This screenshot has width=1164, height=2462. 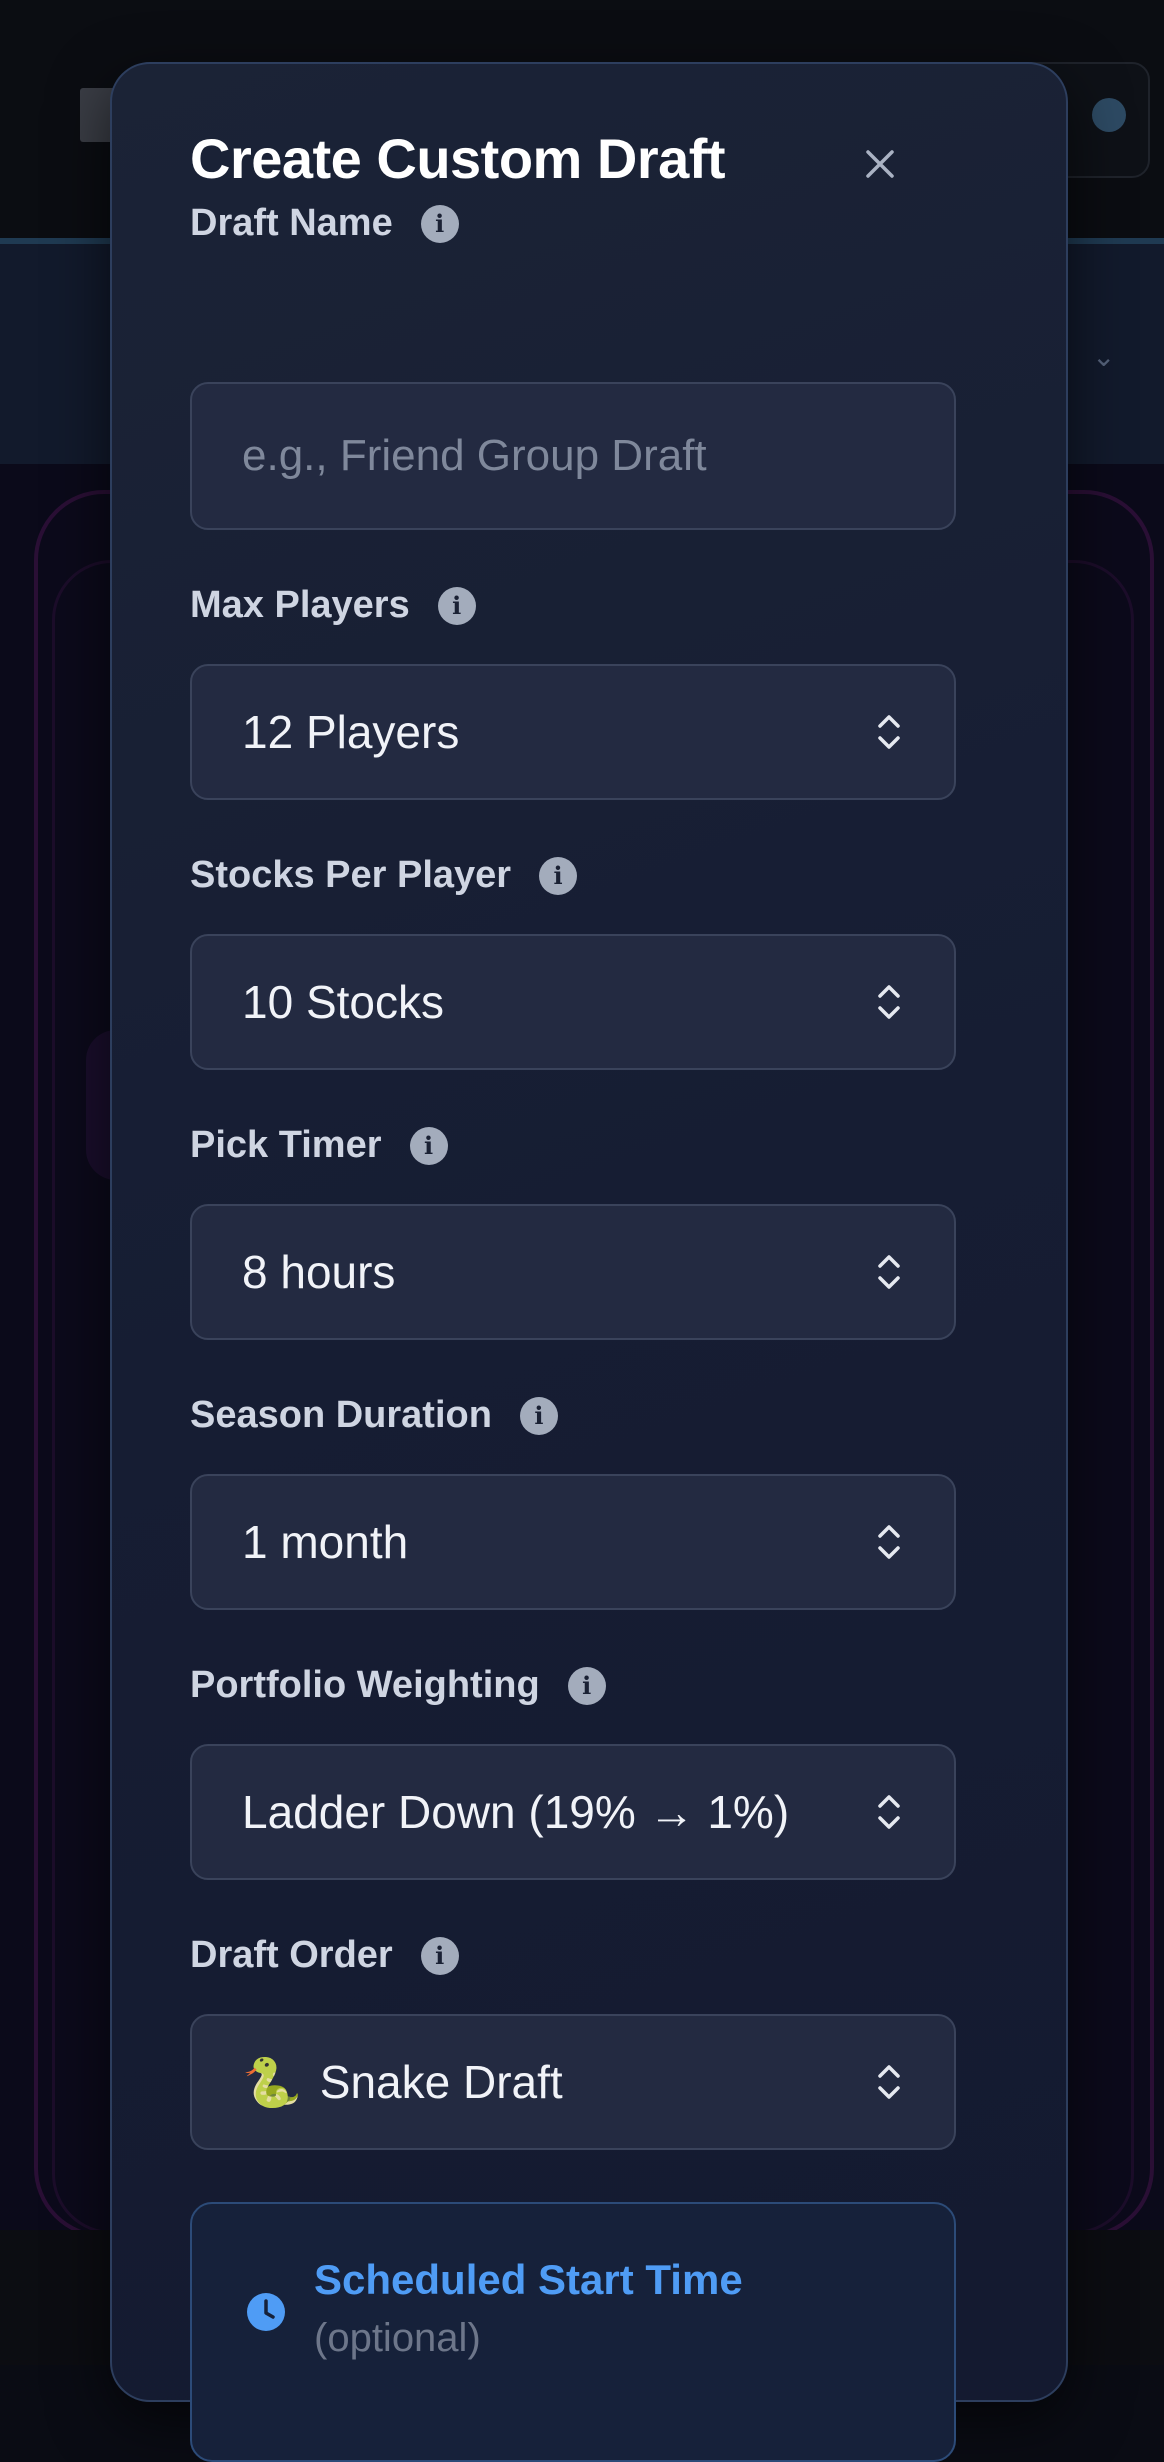 I want to click on draft-order-label: Draft Order i, so click(x=324, y=1955).